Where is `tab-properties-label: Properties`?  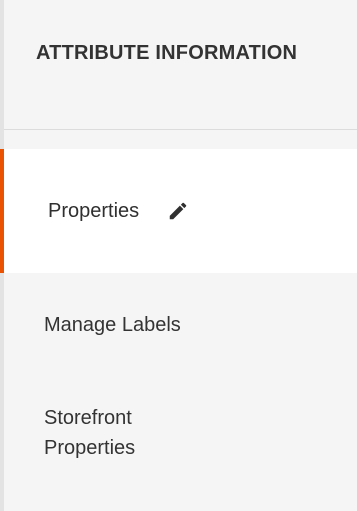
tab-properties-label: Properties is located at coordinates (94, 211).